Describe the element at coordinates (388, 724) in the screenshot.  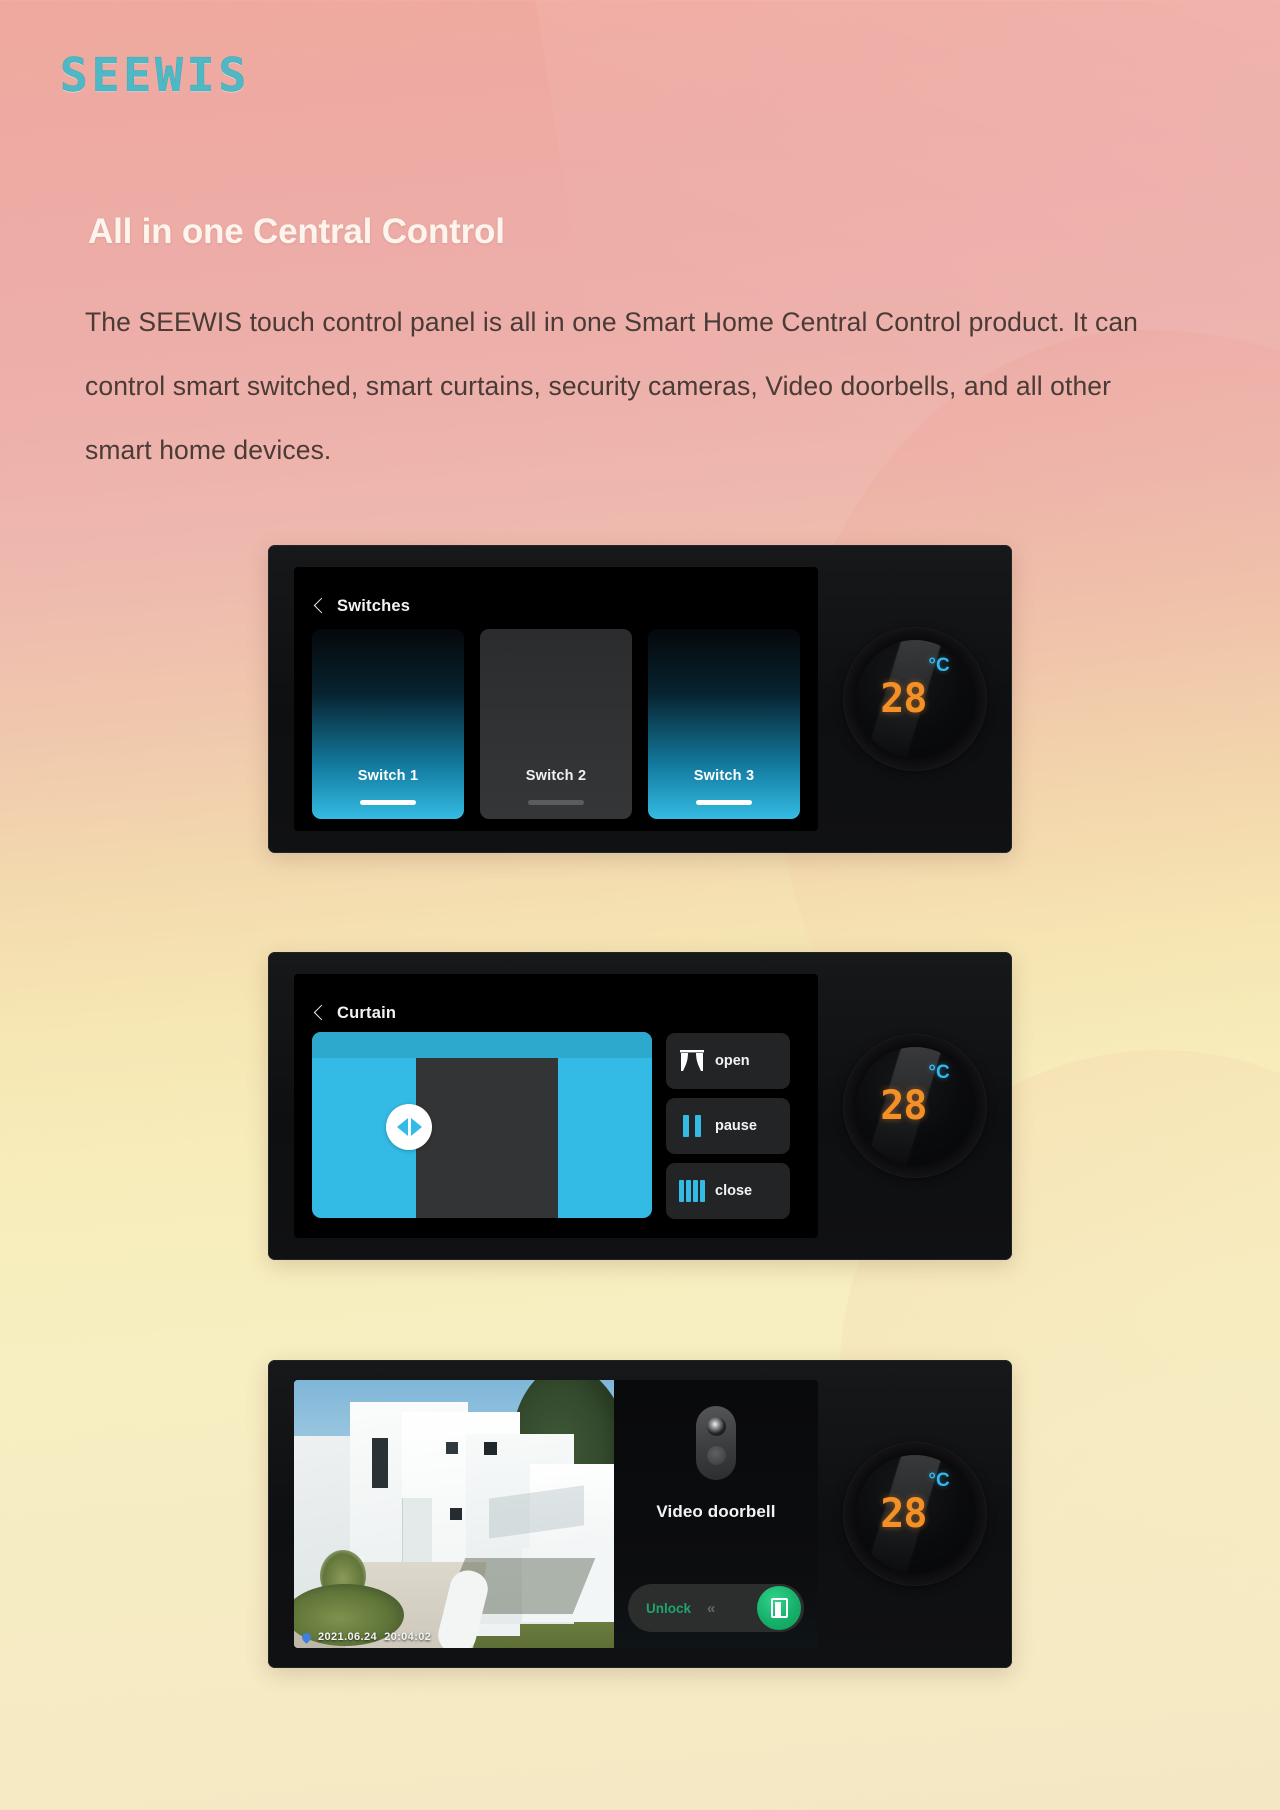
I see `switch-card-1: Switch 1` at that location.